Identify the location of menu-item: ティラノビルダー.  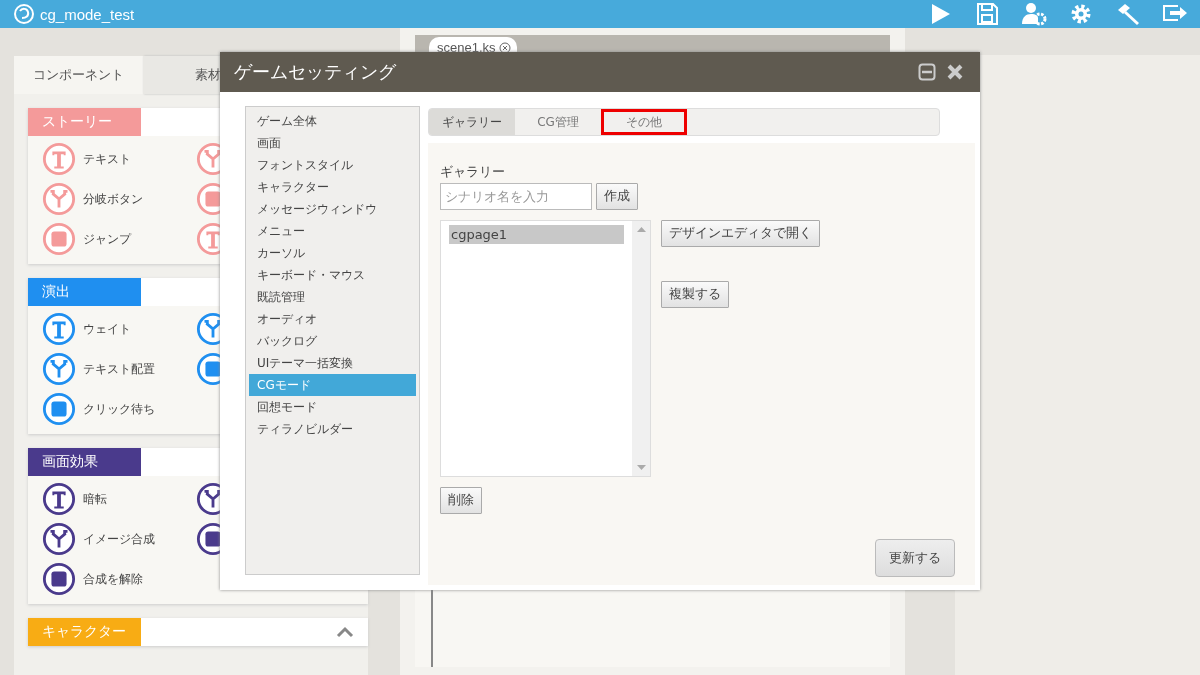
(332, 429).